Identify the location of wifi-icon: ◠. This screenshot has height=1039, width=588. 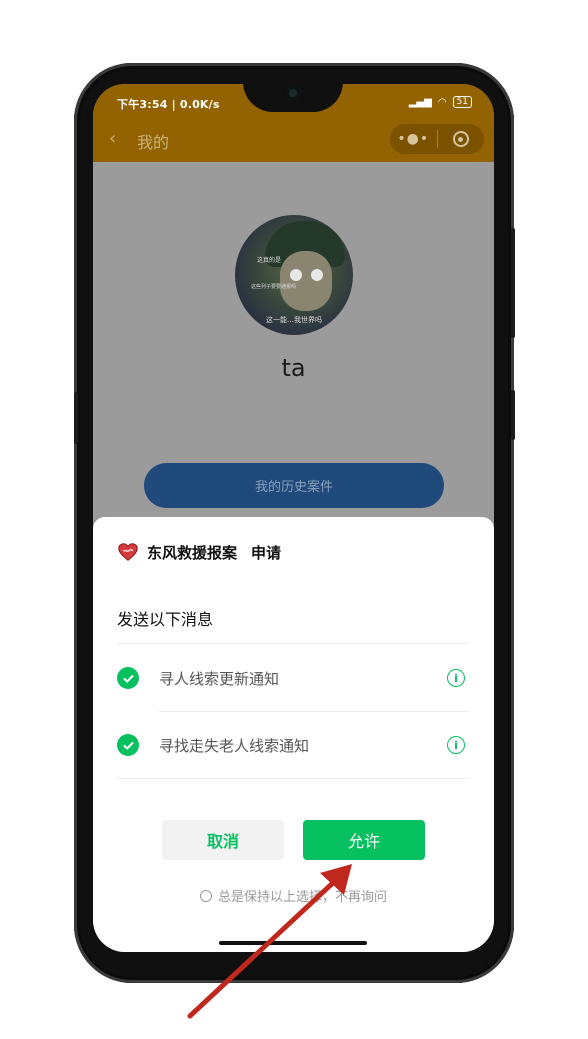
(442, 102).